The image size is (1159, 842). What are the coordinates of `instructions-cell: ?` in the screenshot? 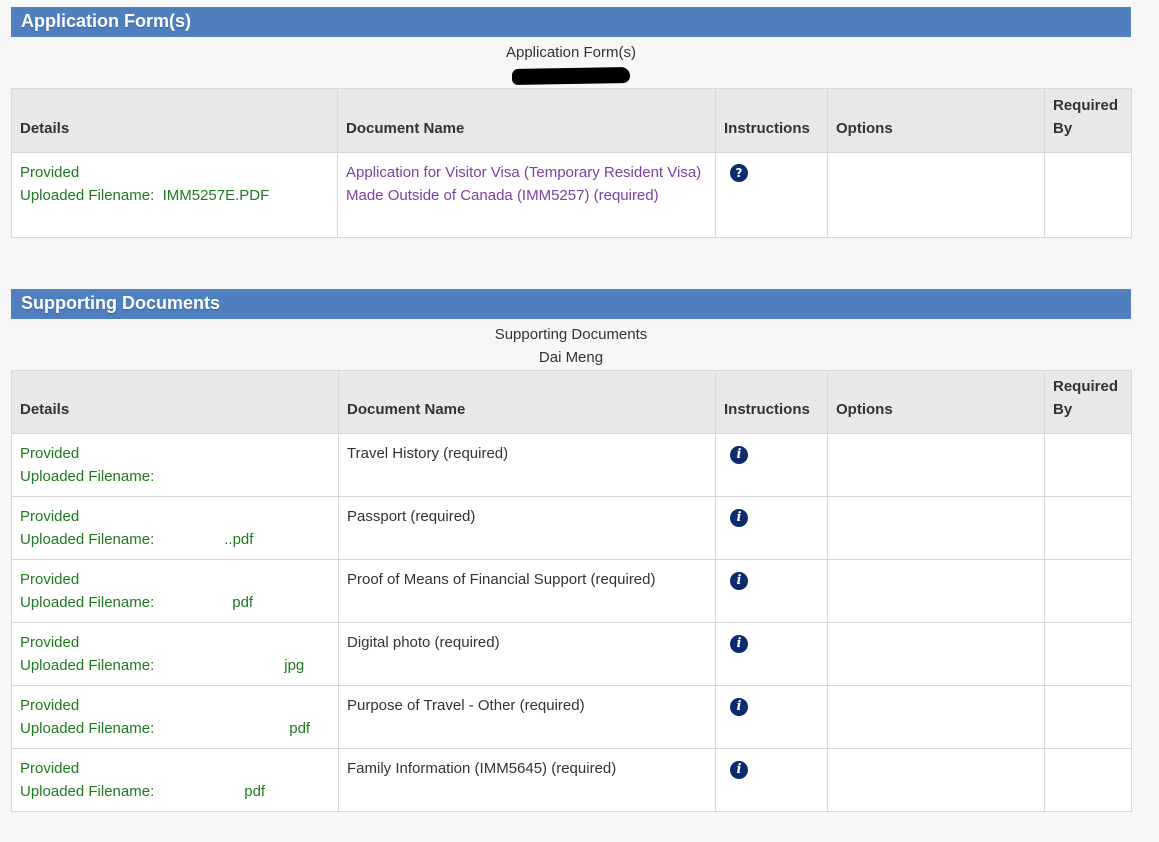 It's located at (771, 195).